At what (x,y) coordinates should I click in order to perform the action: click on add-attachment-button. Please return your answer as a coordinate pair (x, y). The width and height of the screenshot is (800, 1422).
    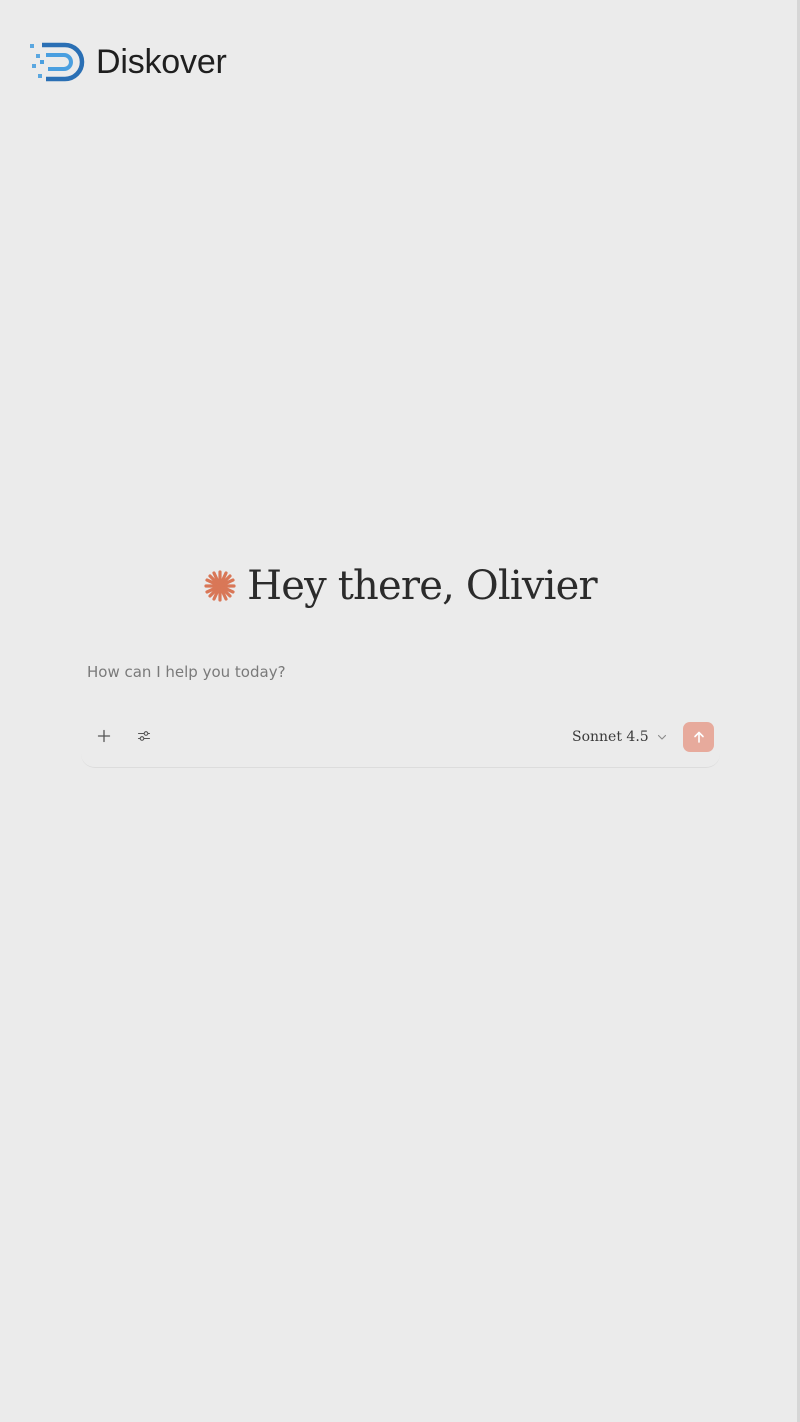
    Looking at the image, I should click on (104, 736).